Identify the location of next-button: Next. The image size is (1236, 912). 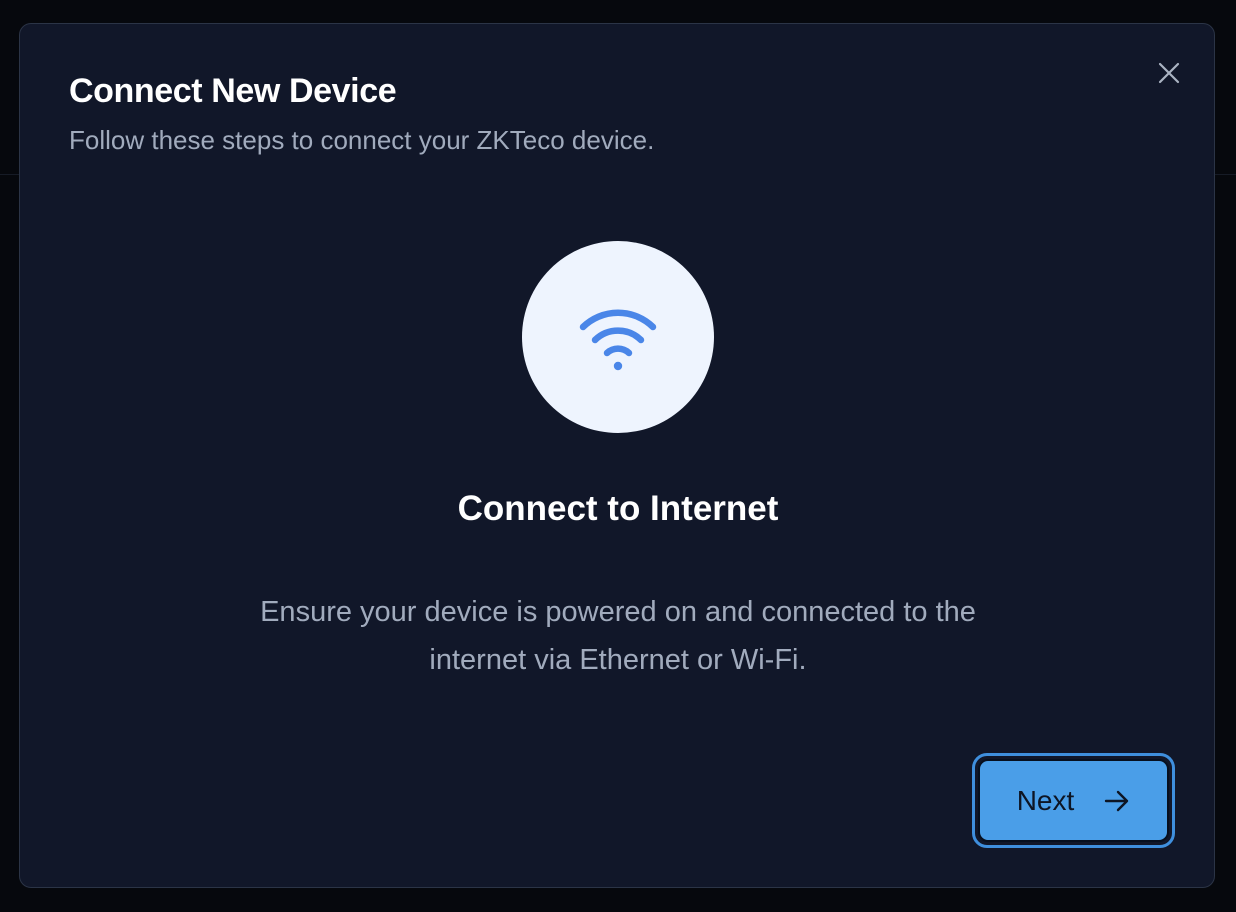
(1073, 800).